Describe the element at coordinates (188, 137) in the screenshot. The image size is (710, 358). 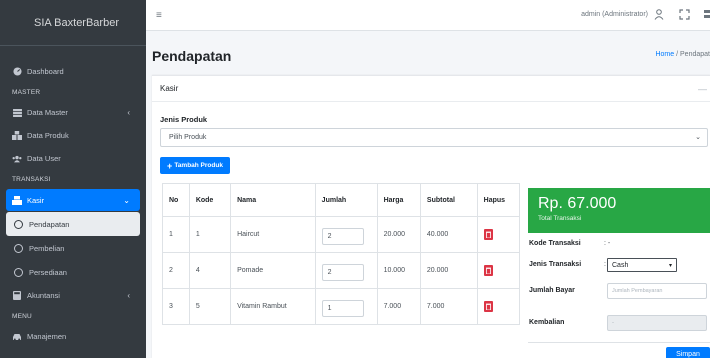
I see `product-select-value: Pilih Produk` at that location.